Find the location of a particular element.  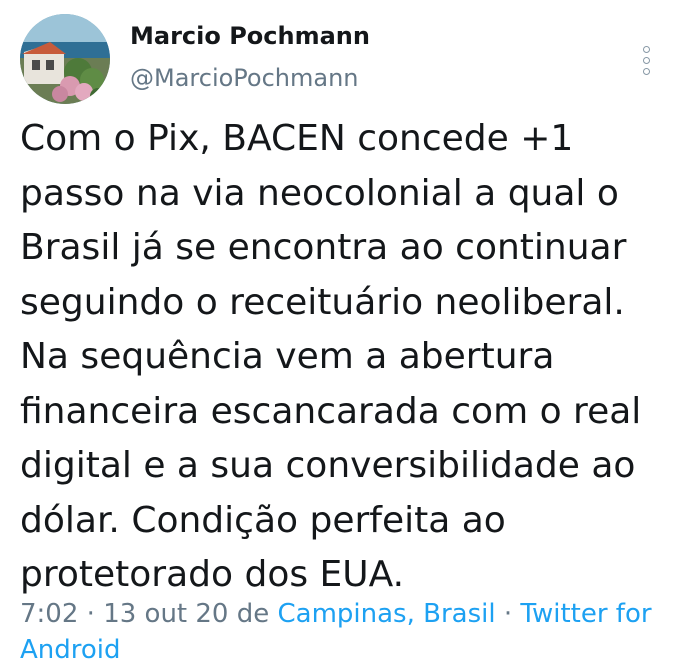

tweet-text-line: Na sequência vem a abertura is located at coordinates (287, 356).